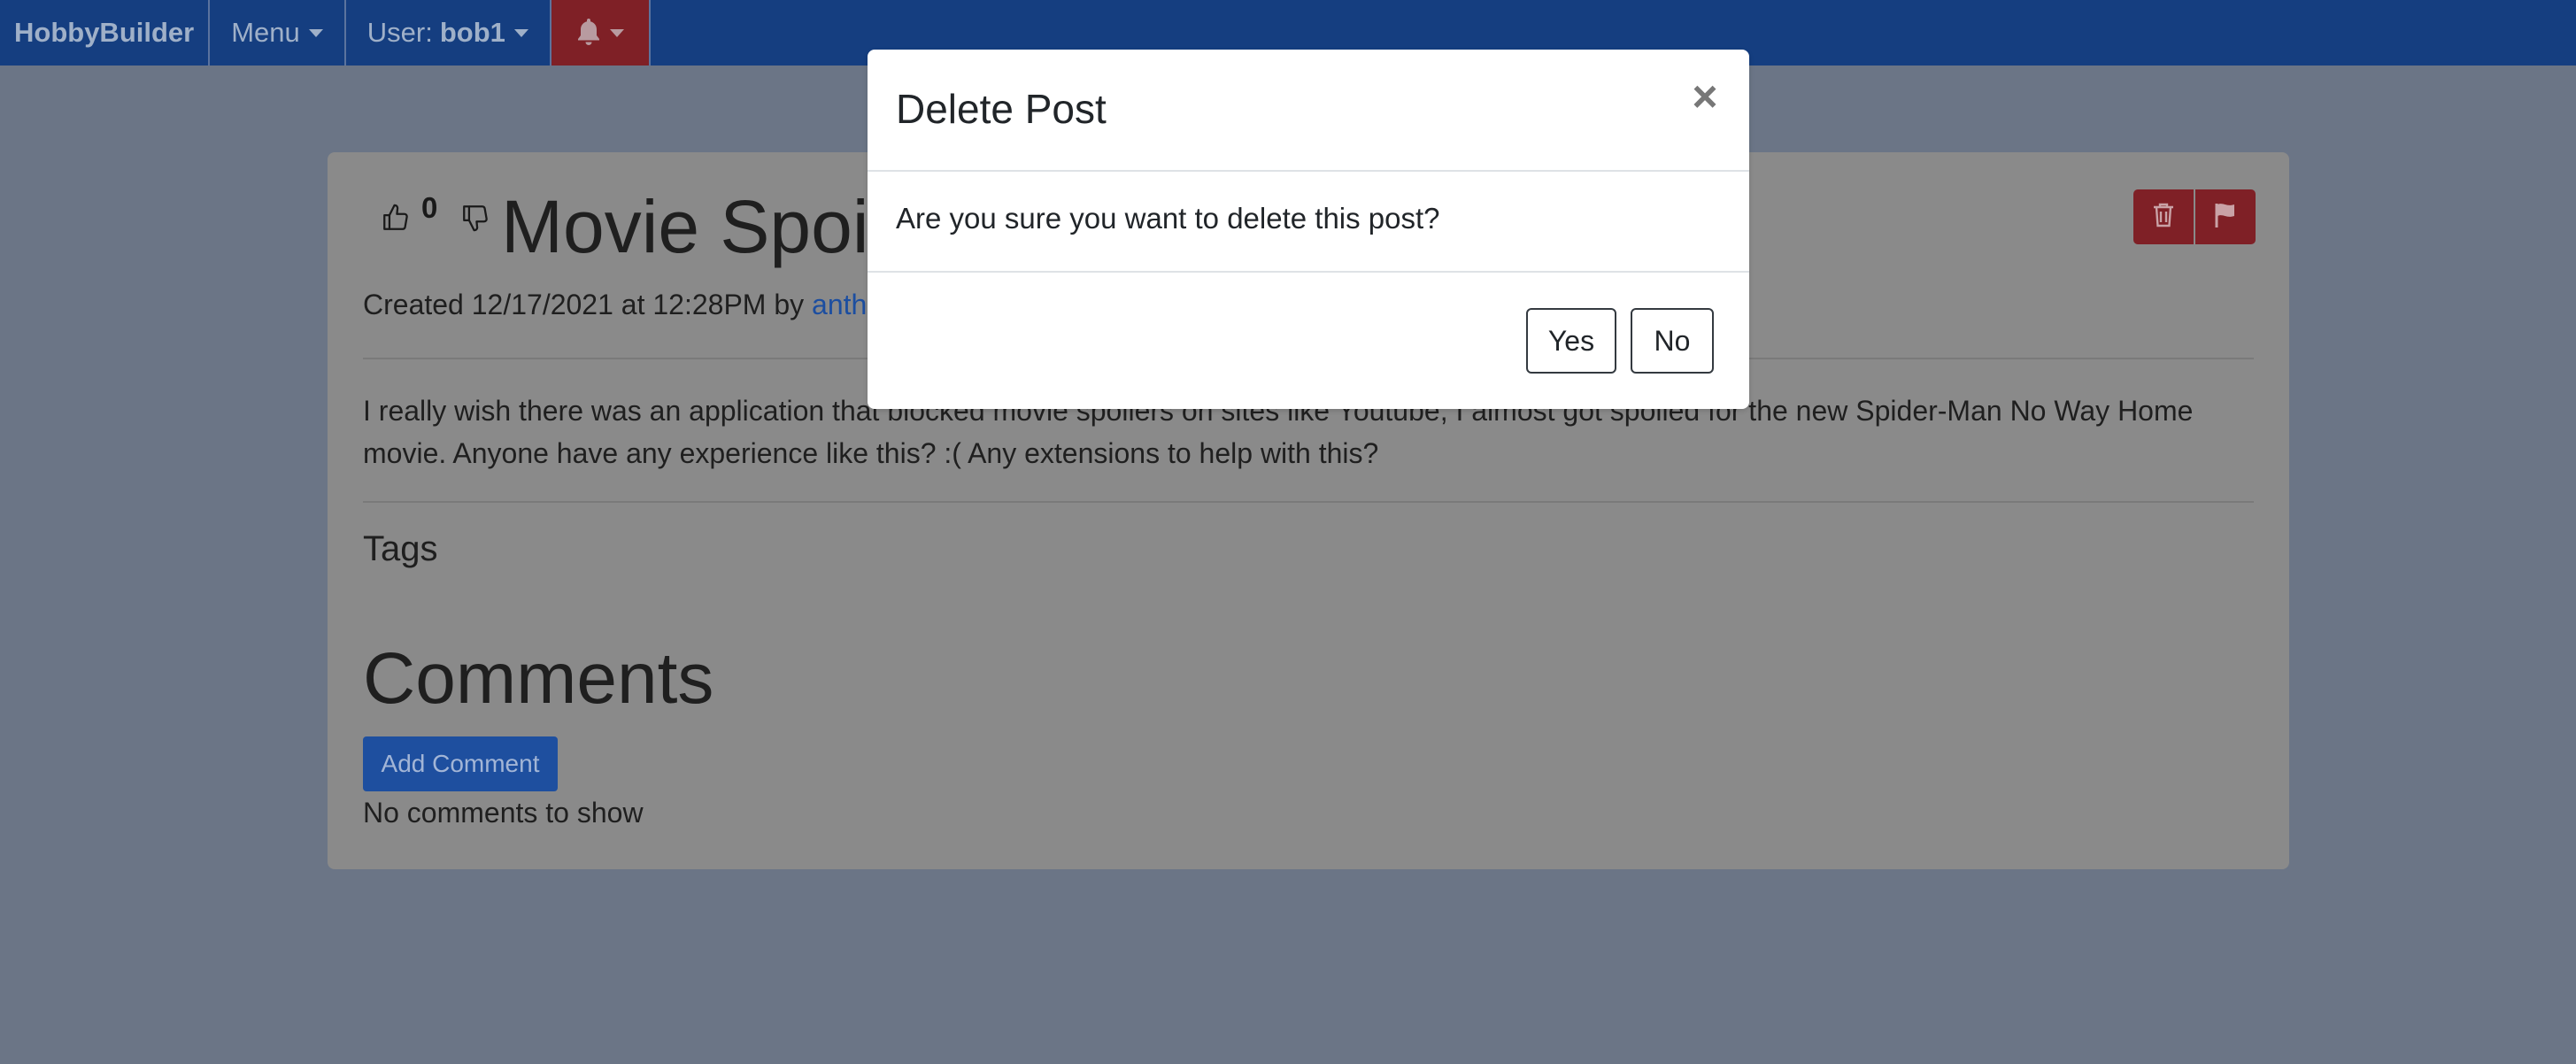 The height and width of the screenshot is (1064, 2576). Describe the element at coordinates (399, 32) in the screenshot. I see `user-prefix: User:` at that location.